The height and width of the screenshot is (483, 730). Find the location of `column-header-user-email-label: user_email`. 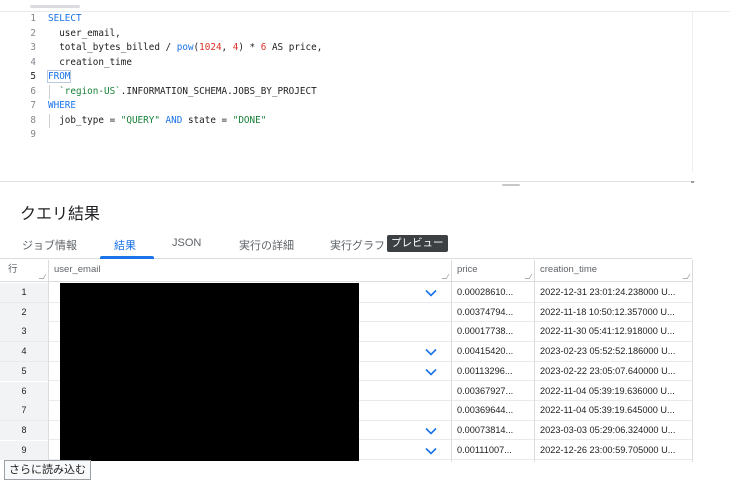

column-header-user-email-label: user_email is located at coordinates (77, 269).